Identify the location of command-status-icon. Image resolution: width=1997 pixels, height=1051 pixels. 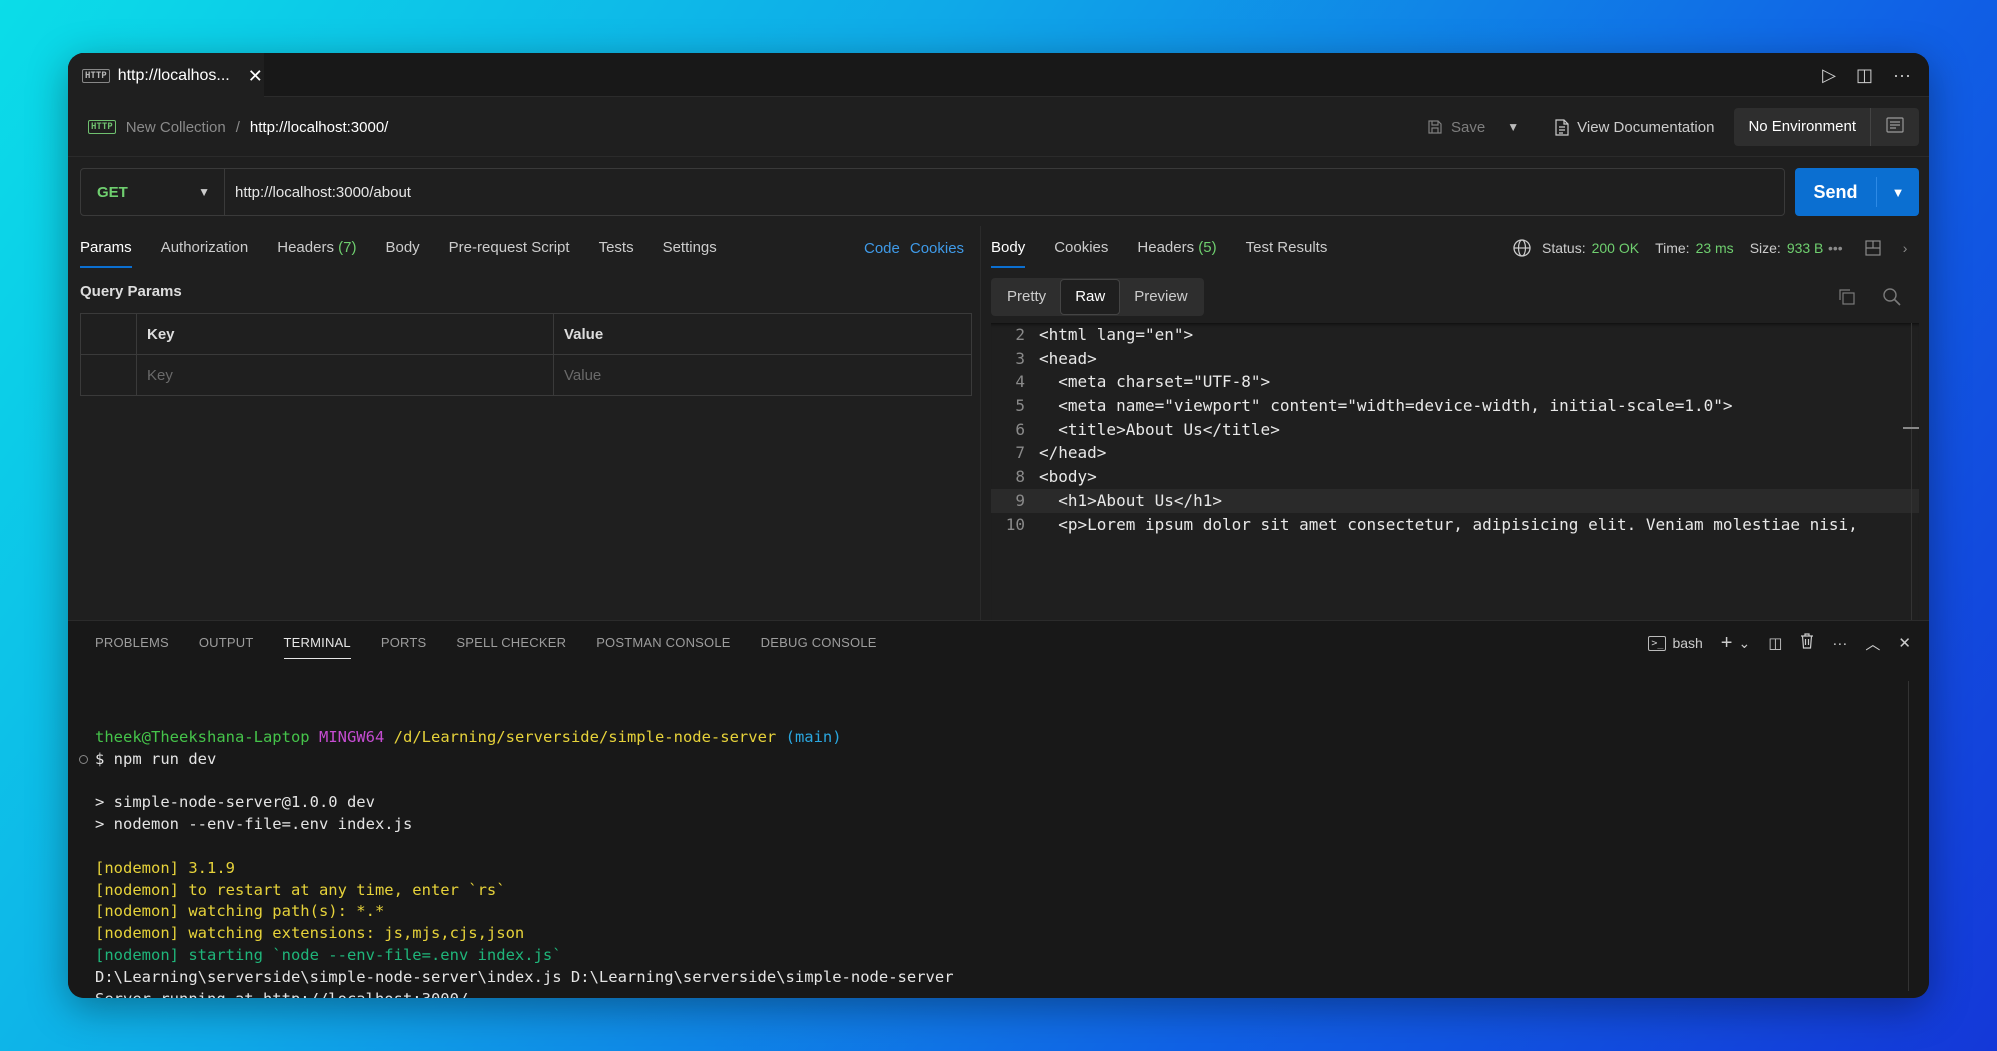
(83, 759).